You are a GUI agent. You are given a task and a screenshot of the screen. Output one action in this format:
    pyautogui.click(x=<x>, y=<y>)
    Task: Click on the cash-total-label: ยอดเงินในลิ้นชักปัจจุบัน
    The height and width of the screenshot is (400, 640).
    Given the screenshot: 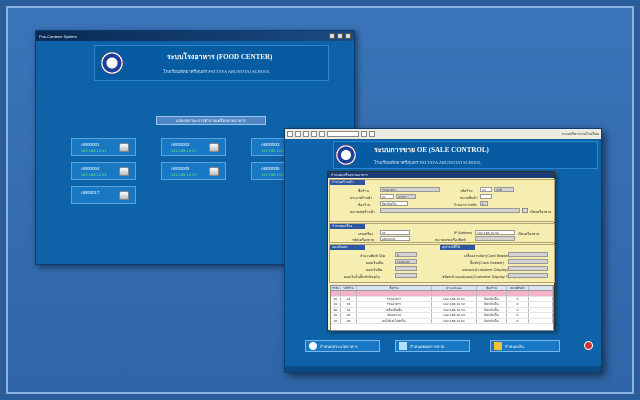 What is the action you would take?
    pyautogui.click(x=362, y=277)
    